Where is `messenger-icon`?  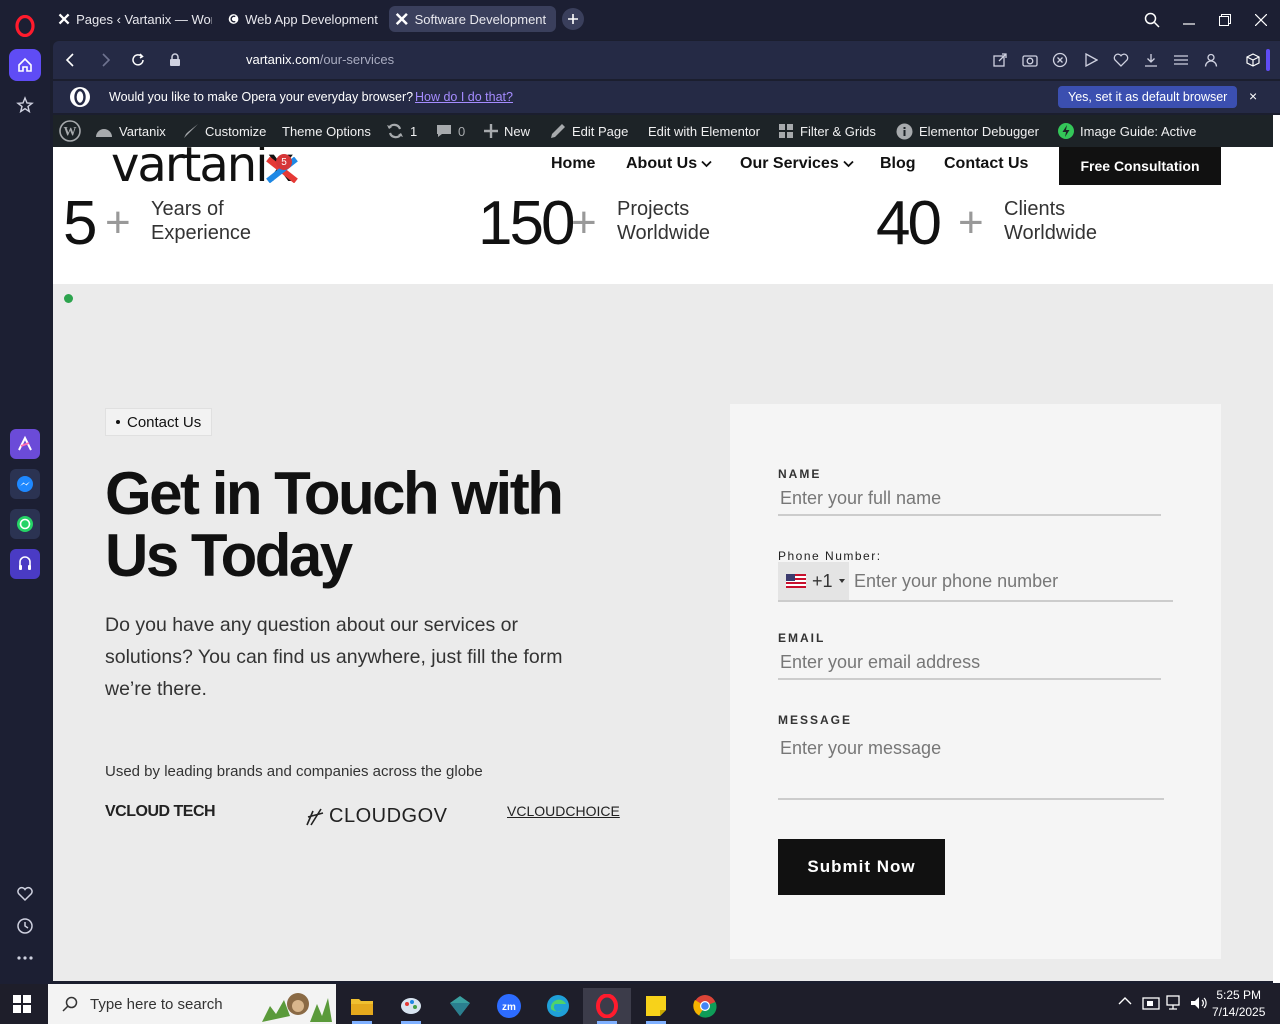 messenger-icon is located at coordinates (25, 484).